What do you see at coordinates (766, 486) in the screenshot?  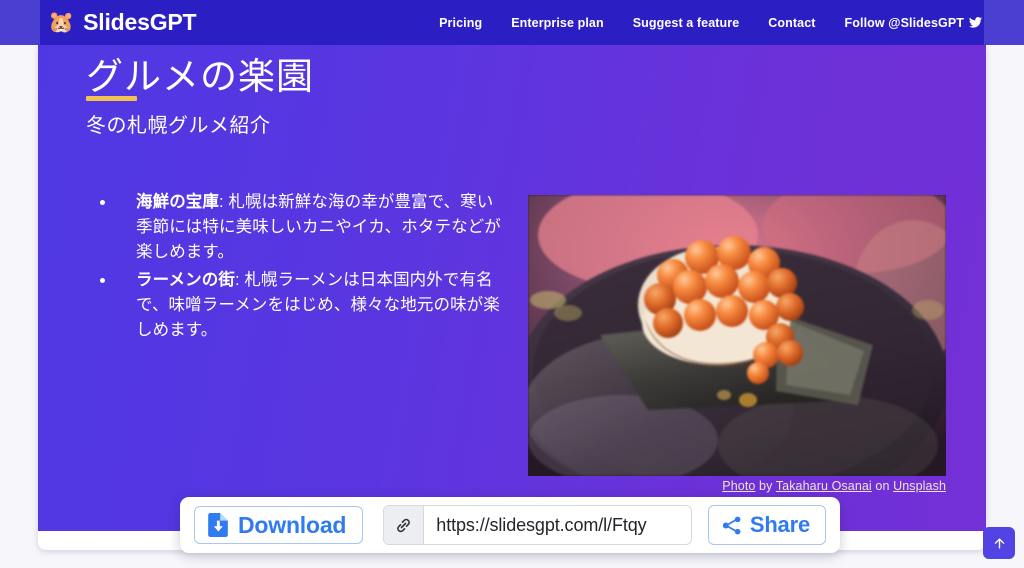 I see `credit-by-text: by` at bounding box center [766, 486].